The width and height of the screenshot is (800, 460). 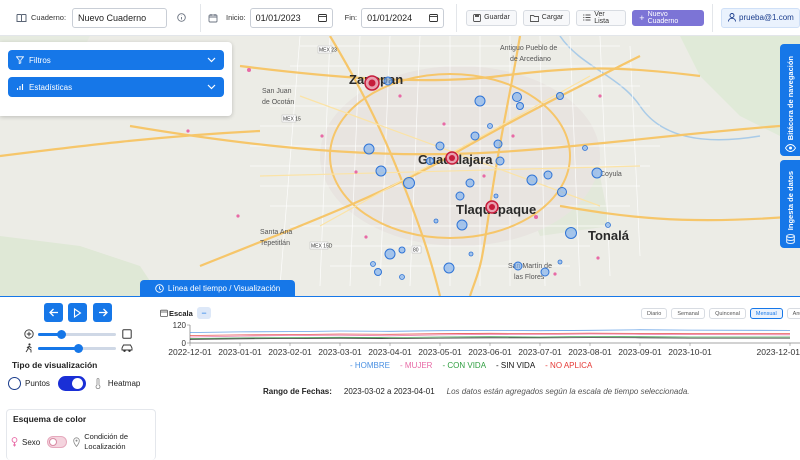 What do you see at coordinates (529, 277) in the screenshot?
I see `map-label-las-flores: las Flores` at bounding box center [529, 277].